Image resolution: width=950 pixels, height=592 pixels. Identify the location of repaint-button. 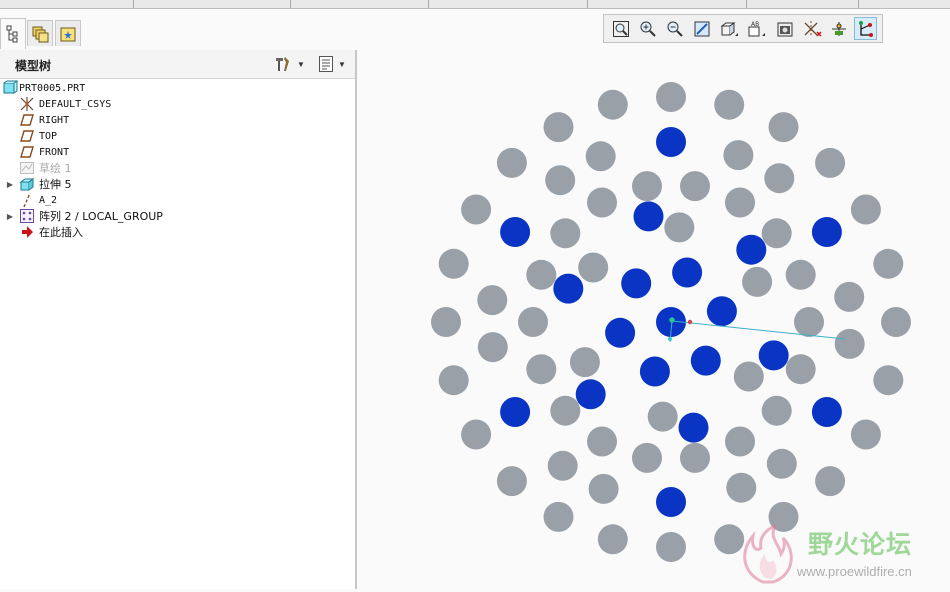
(701, 28).